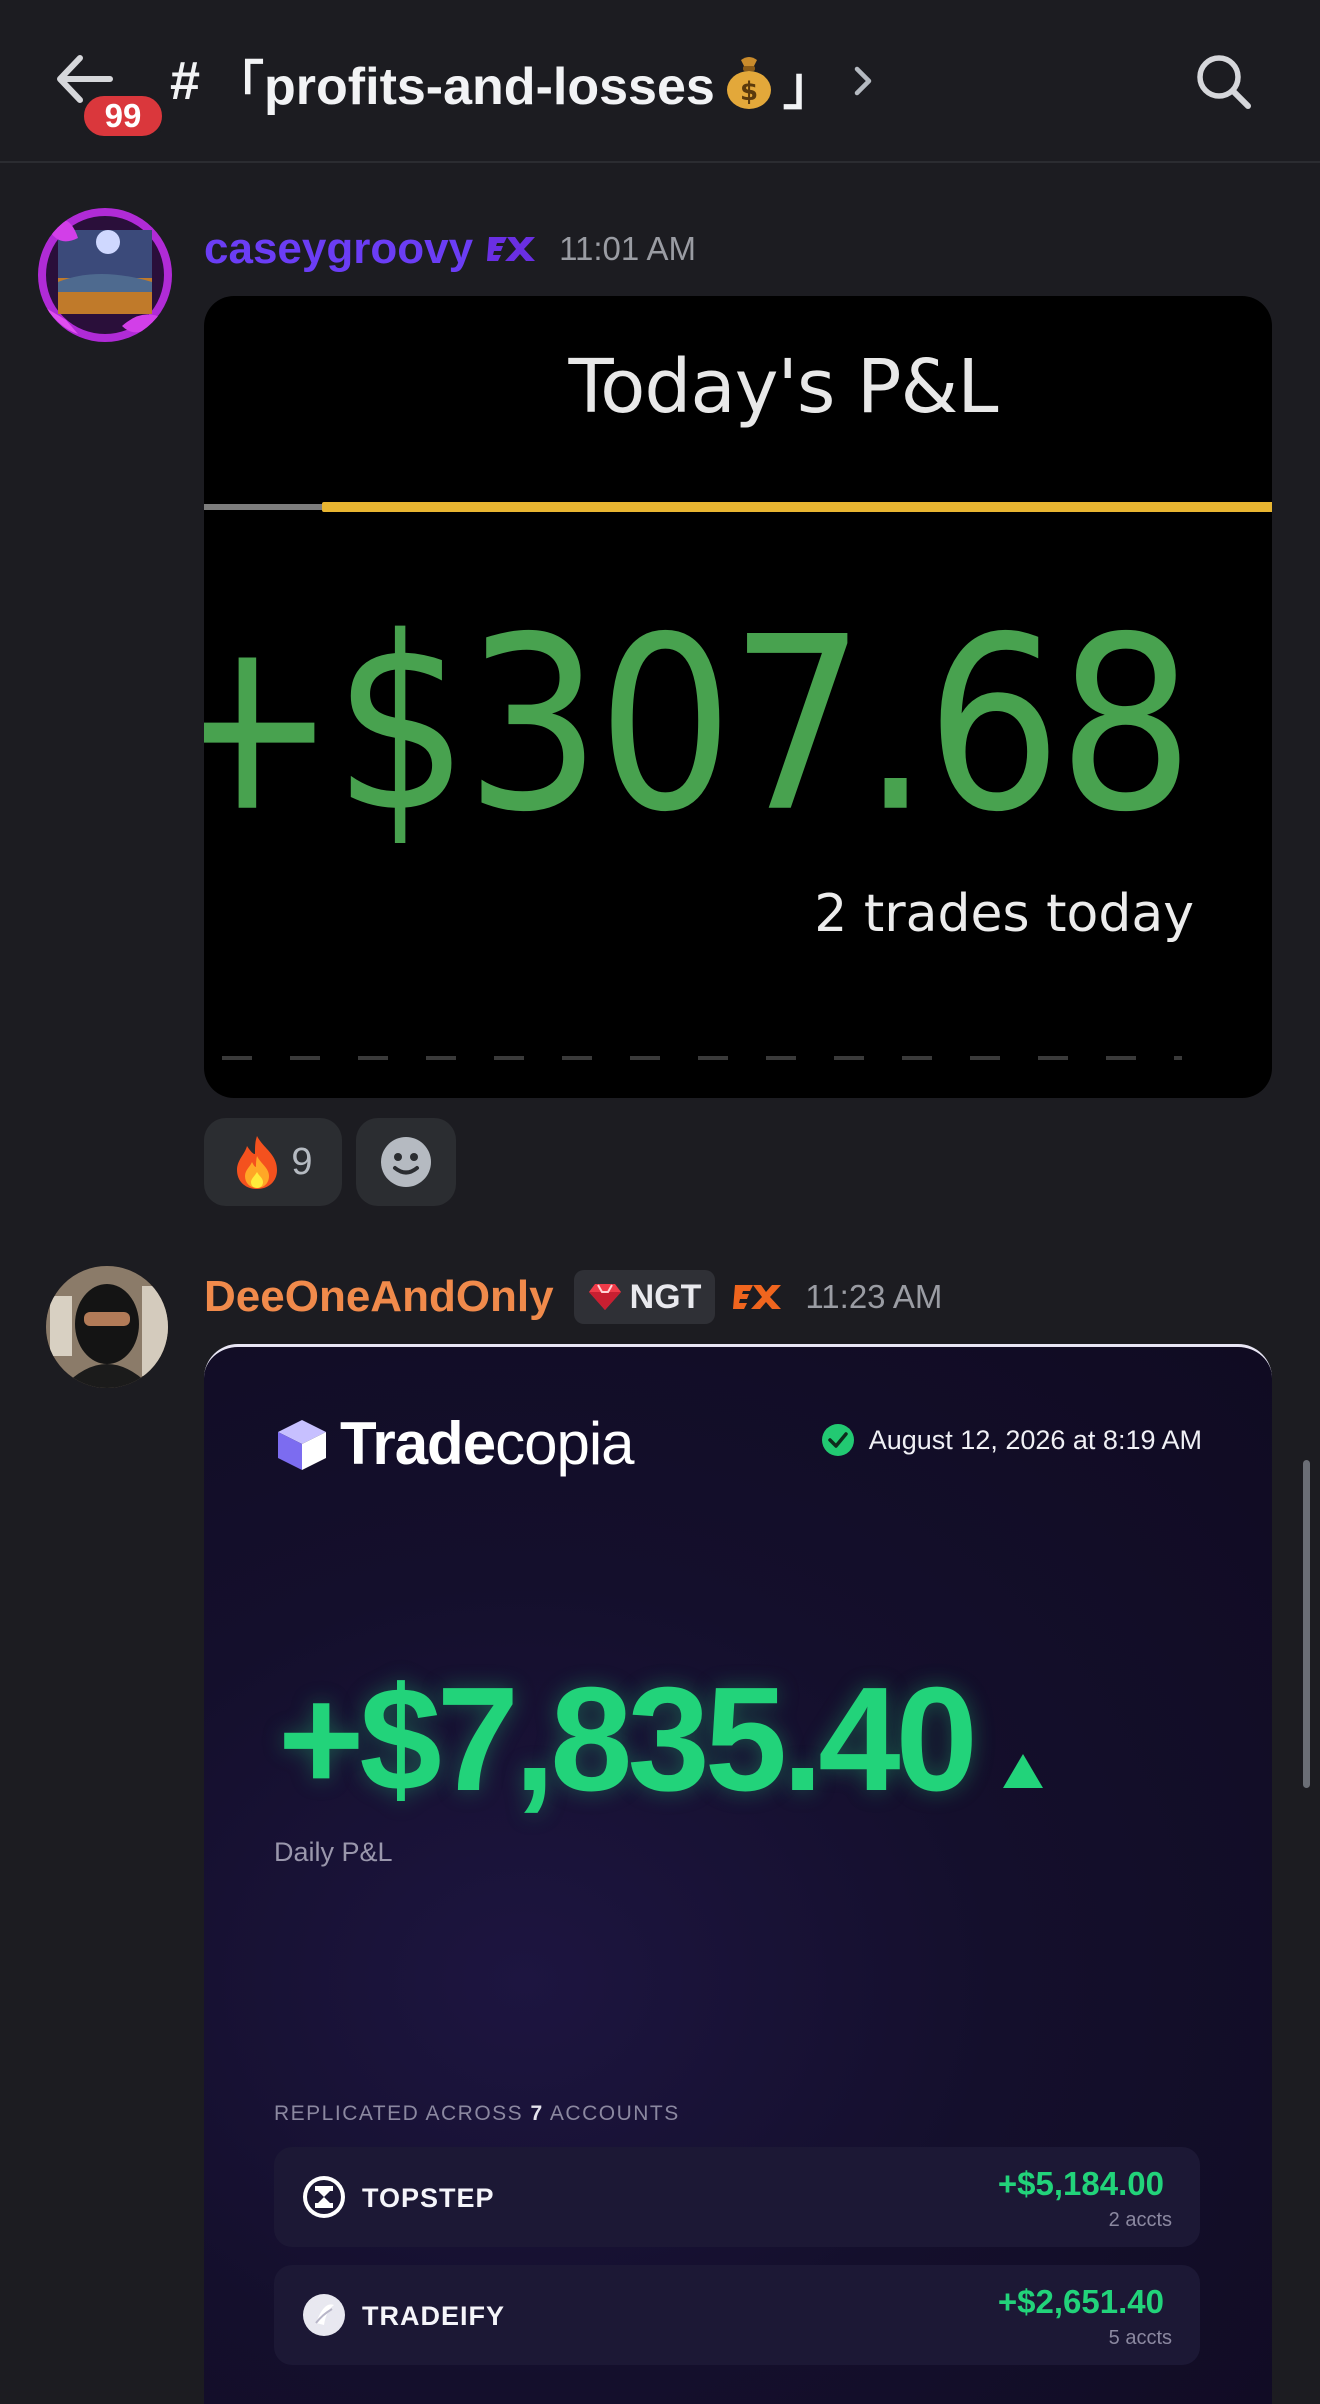  What do you see at coordinates (302, 1161) in the screenshot?
I see `reaction-count: 9` at bounding box center [302, 1161].